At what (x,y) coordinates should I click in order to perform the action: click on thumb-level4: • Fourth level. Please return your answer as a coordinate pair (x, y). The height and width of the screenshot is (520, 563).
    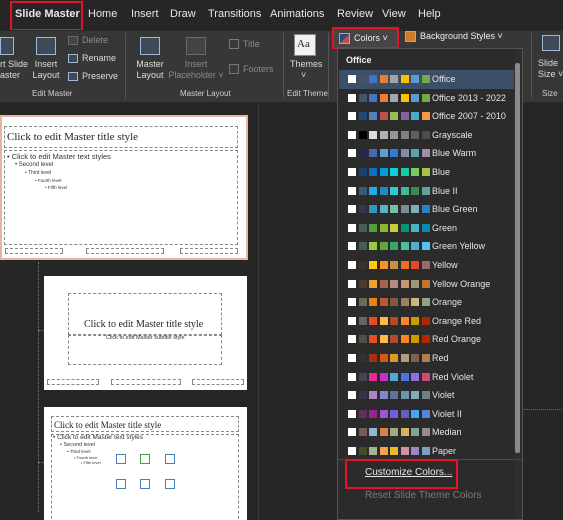
    Looking at the image, I should click on (48, 180).